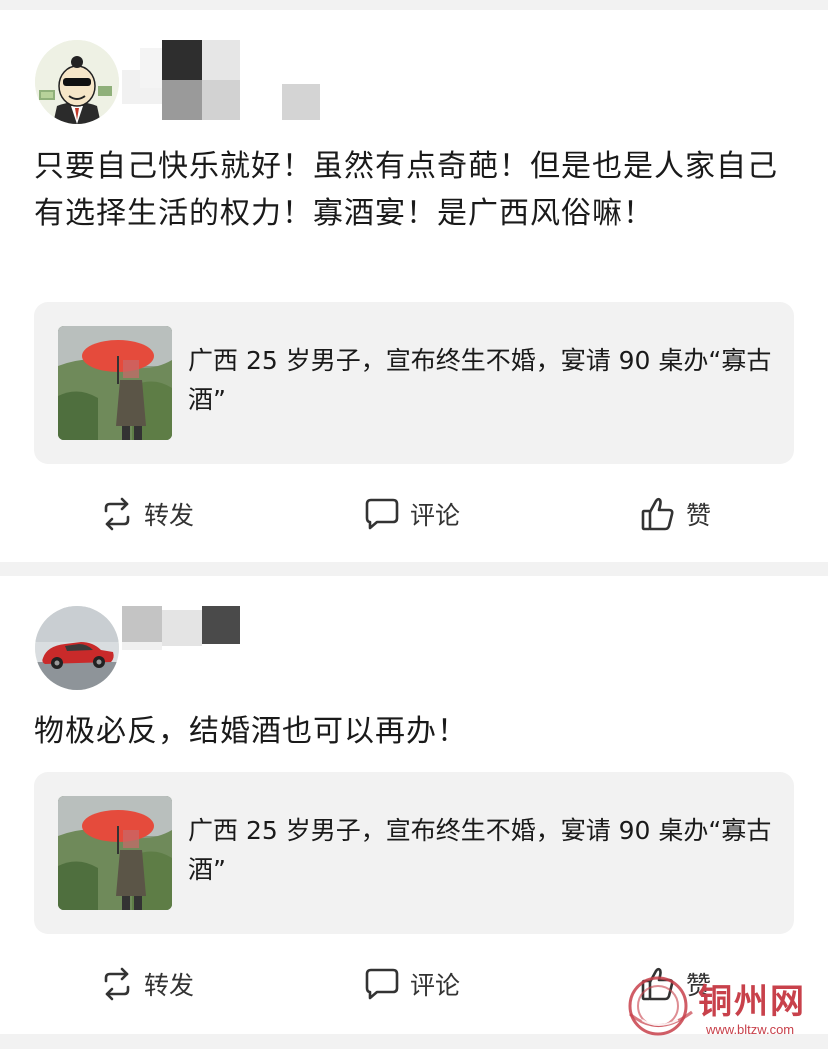 The height and width of the screenshot is (1049, 828). I want to click on watermark-name: 铜州网, so click(752, 1002).